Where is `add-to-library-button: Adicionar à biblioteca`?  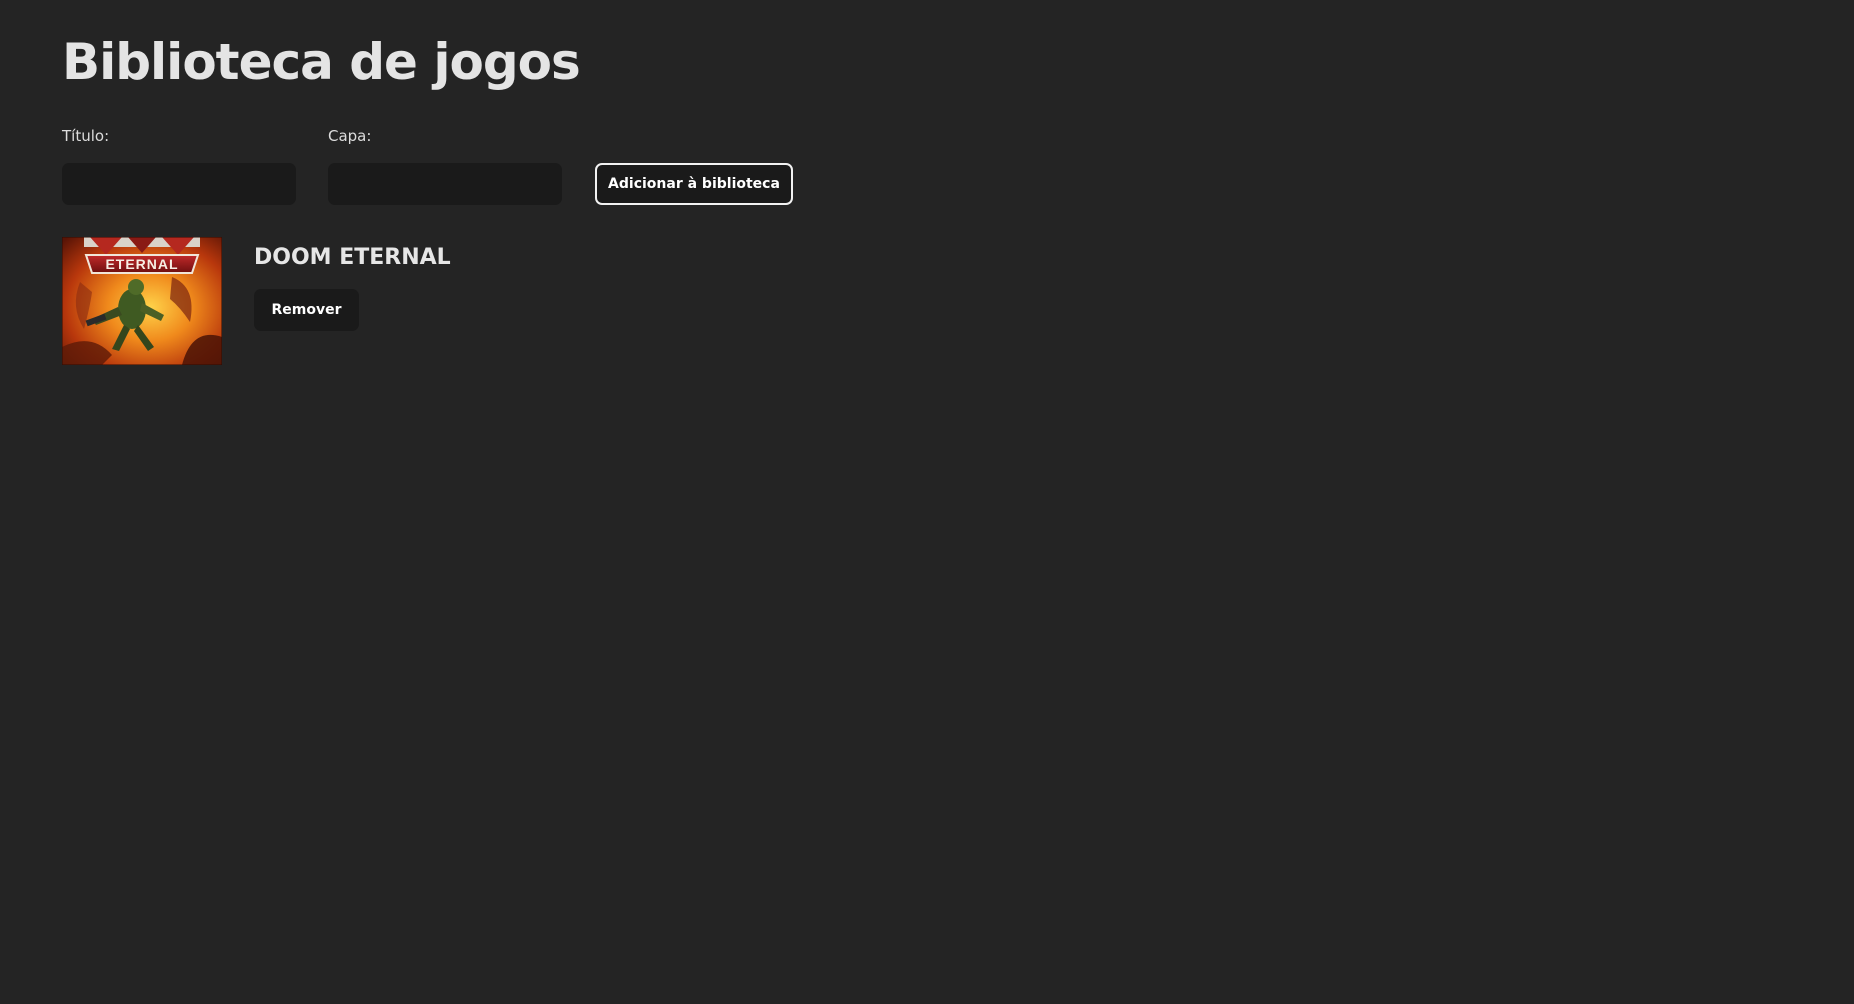
add-to-library-button: Adicionar à biblioteca is located at coordinates (694, 184).